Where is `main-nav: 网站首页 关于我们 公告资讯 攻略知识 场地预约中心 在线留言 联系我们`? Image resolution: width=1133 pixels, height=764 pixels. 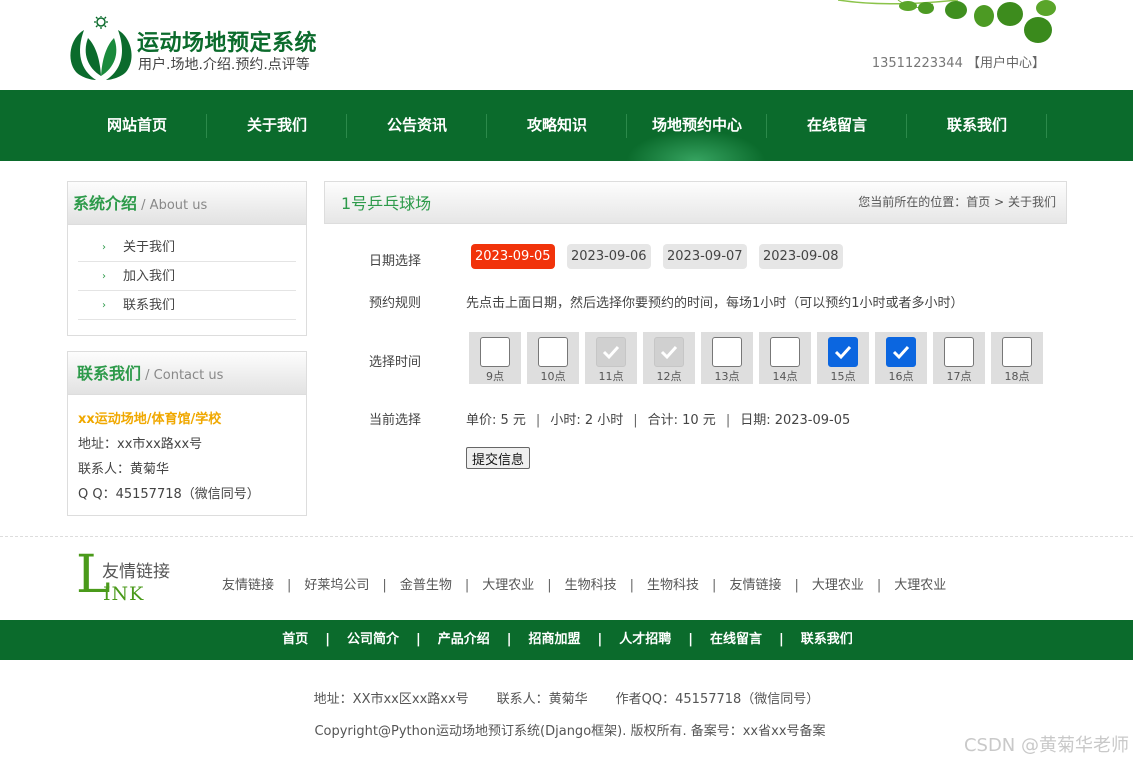
main-nav: 网站首页 关于我们 公告资讯 攻略知识 场地预约中心 在线留言 联系我们 is located at coordinates (566, 125).